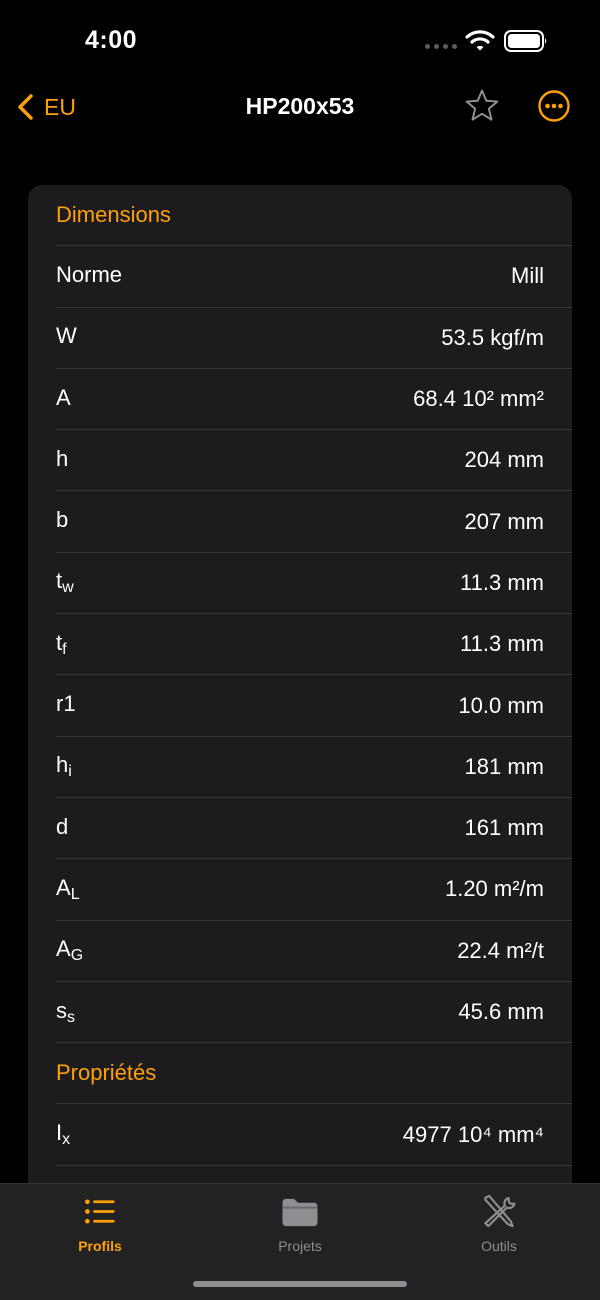 The width and height of the screenshot is (600, 1300). What do you see at coordinates (62, 826) in the screenshot?
I see `property-label: d` at bounding box center [62, 826].